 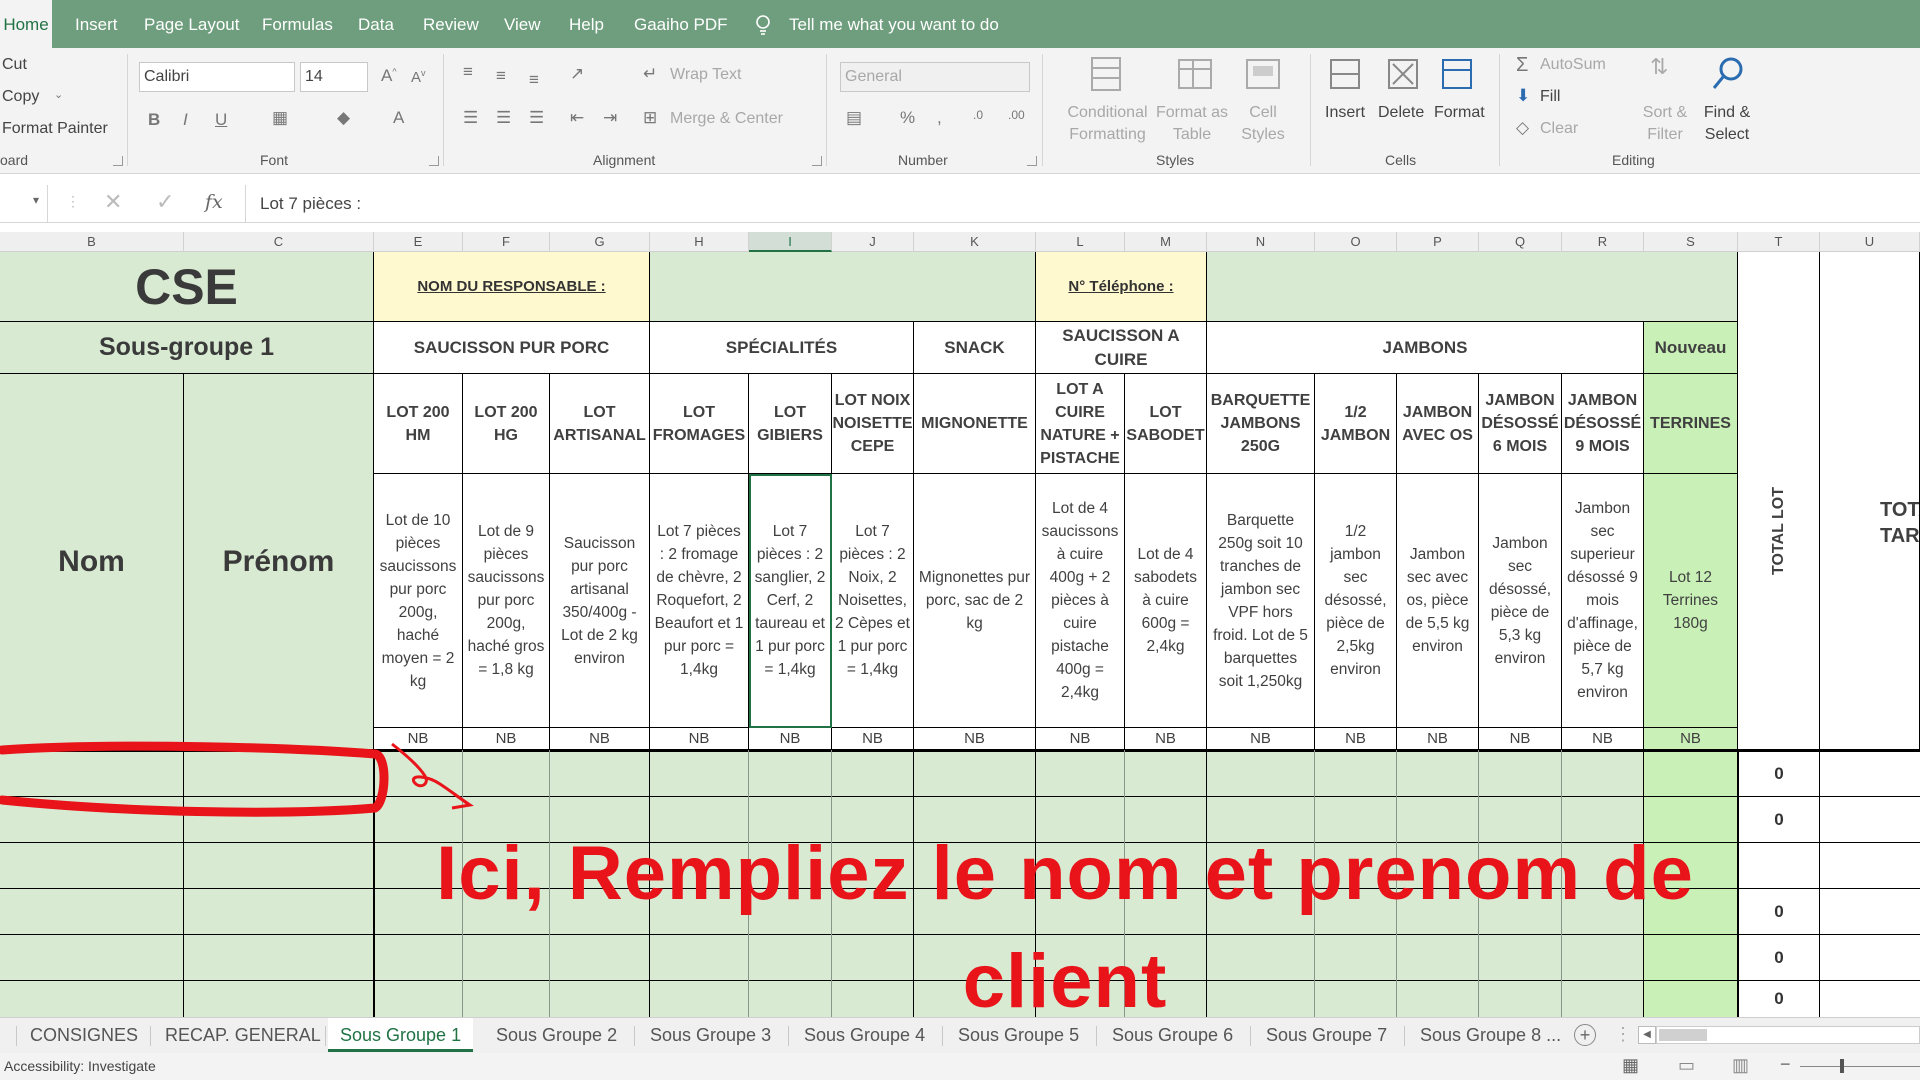 What do you see at coordinates (1727, 124) in the screenshot?
I see `find-select-button: Find & Select` at bounding box center [1727, 124].